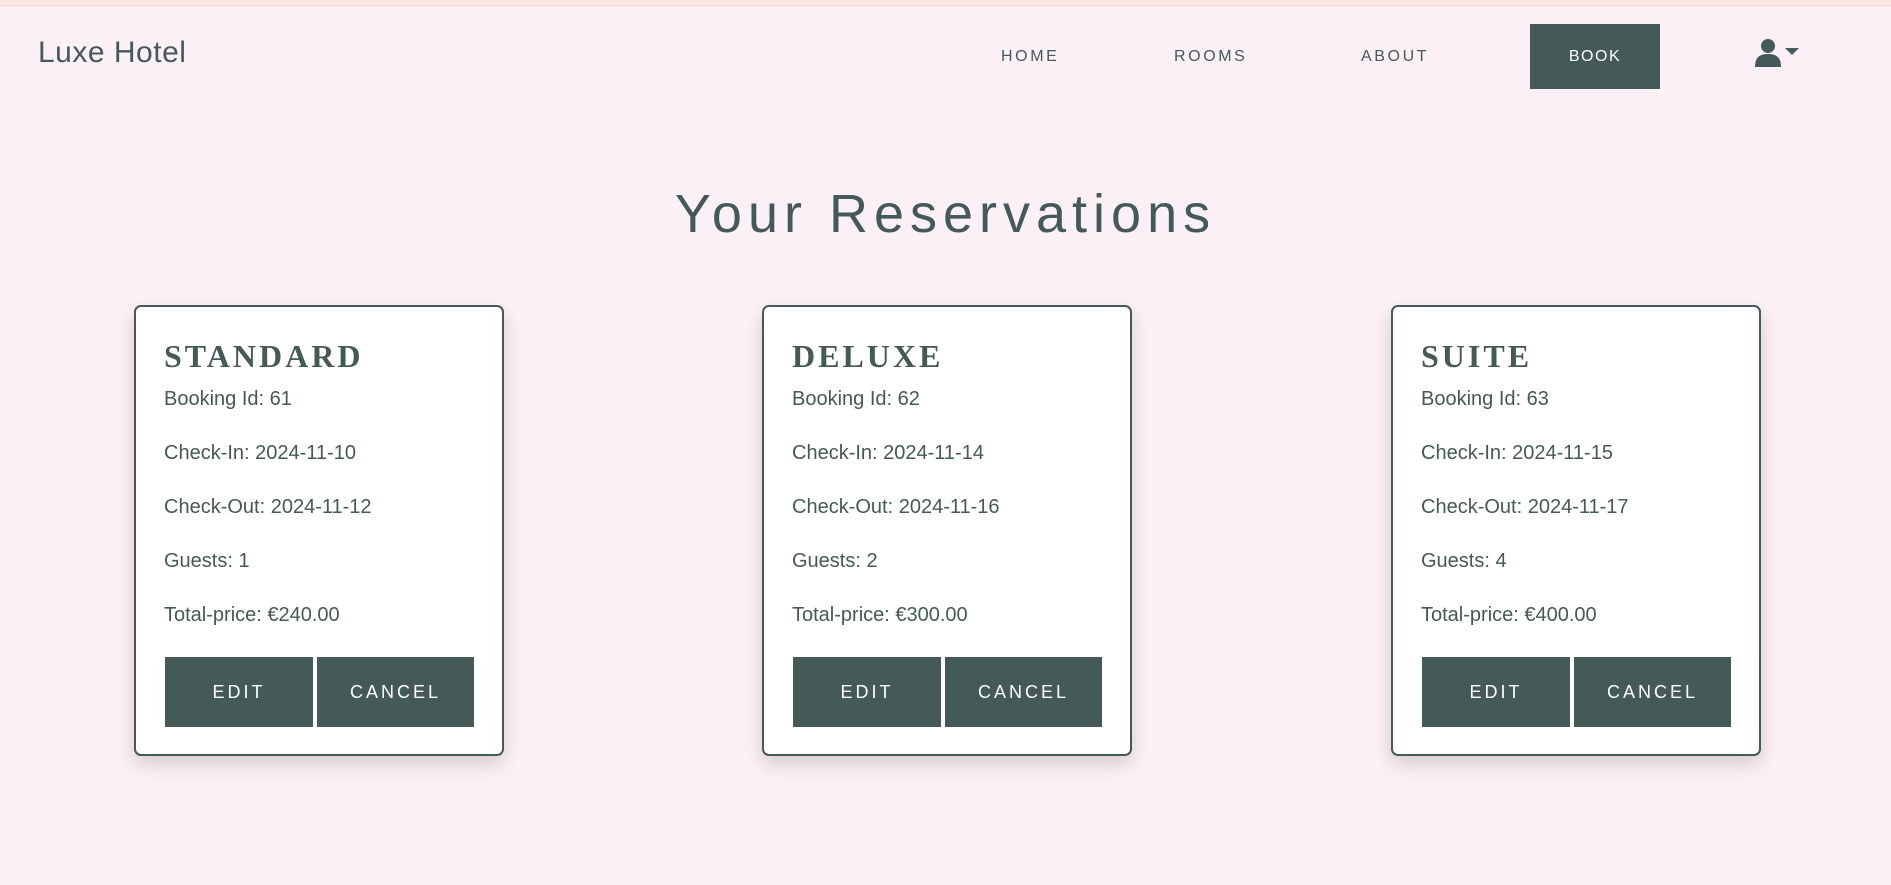  I want to click on room-type-title: STANDARD, so click(264, 356).